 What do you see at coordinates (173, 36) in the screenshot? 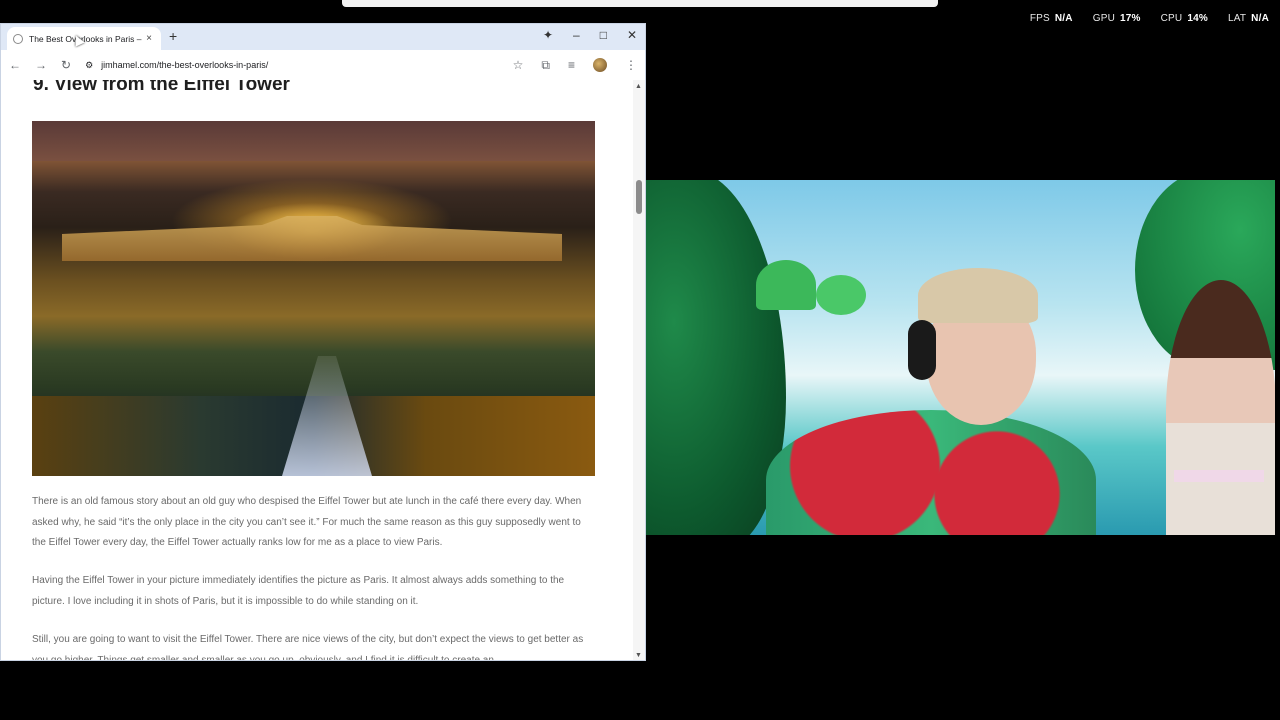
I see `new-tab-button: +` at bounding box center [173, 36].